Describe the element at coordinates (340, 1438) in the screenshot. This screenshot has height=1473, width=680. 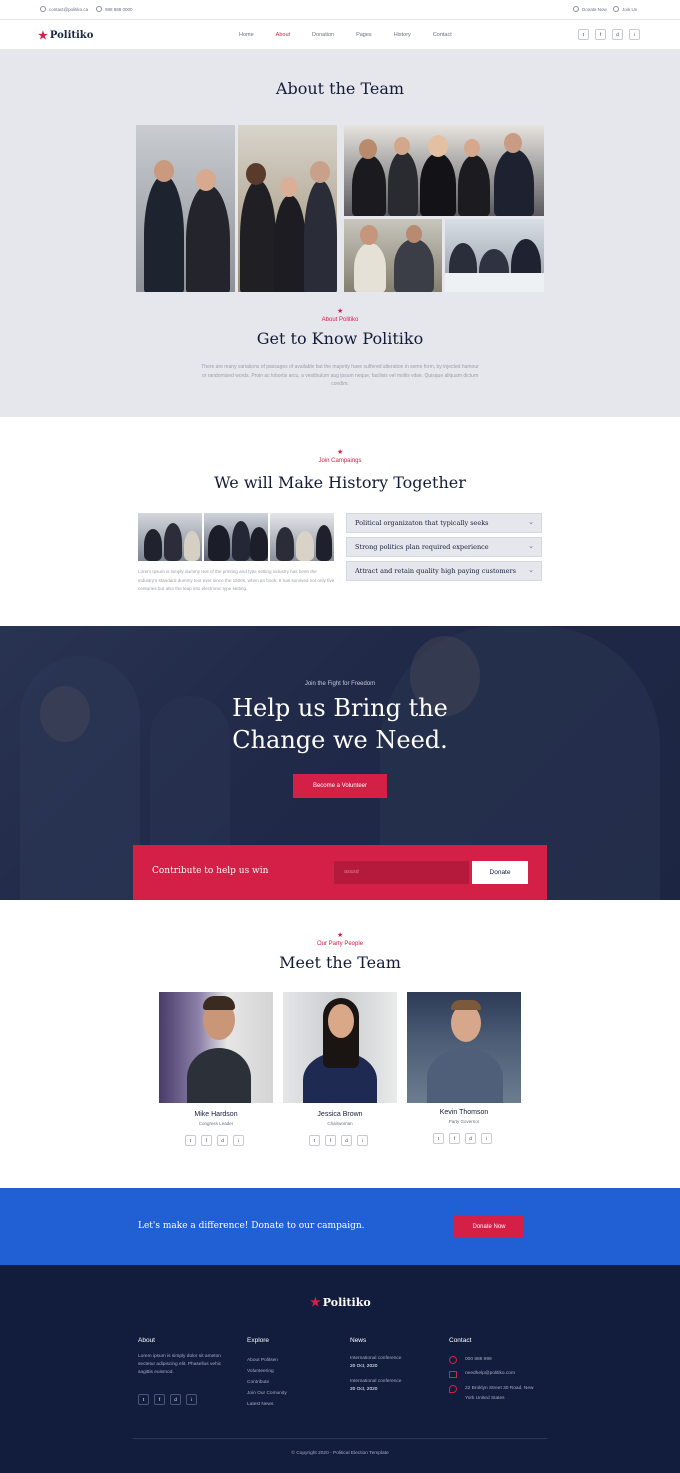
I see `footer-divider` at that location.